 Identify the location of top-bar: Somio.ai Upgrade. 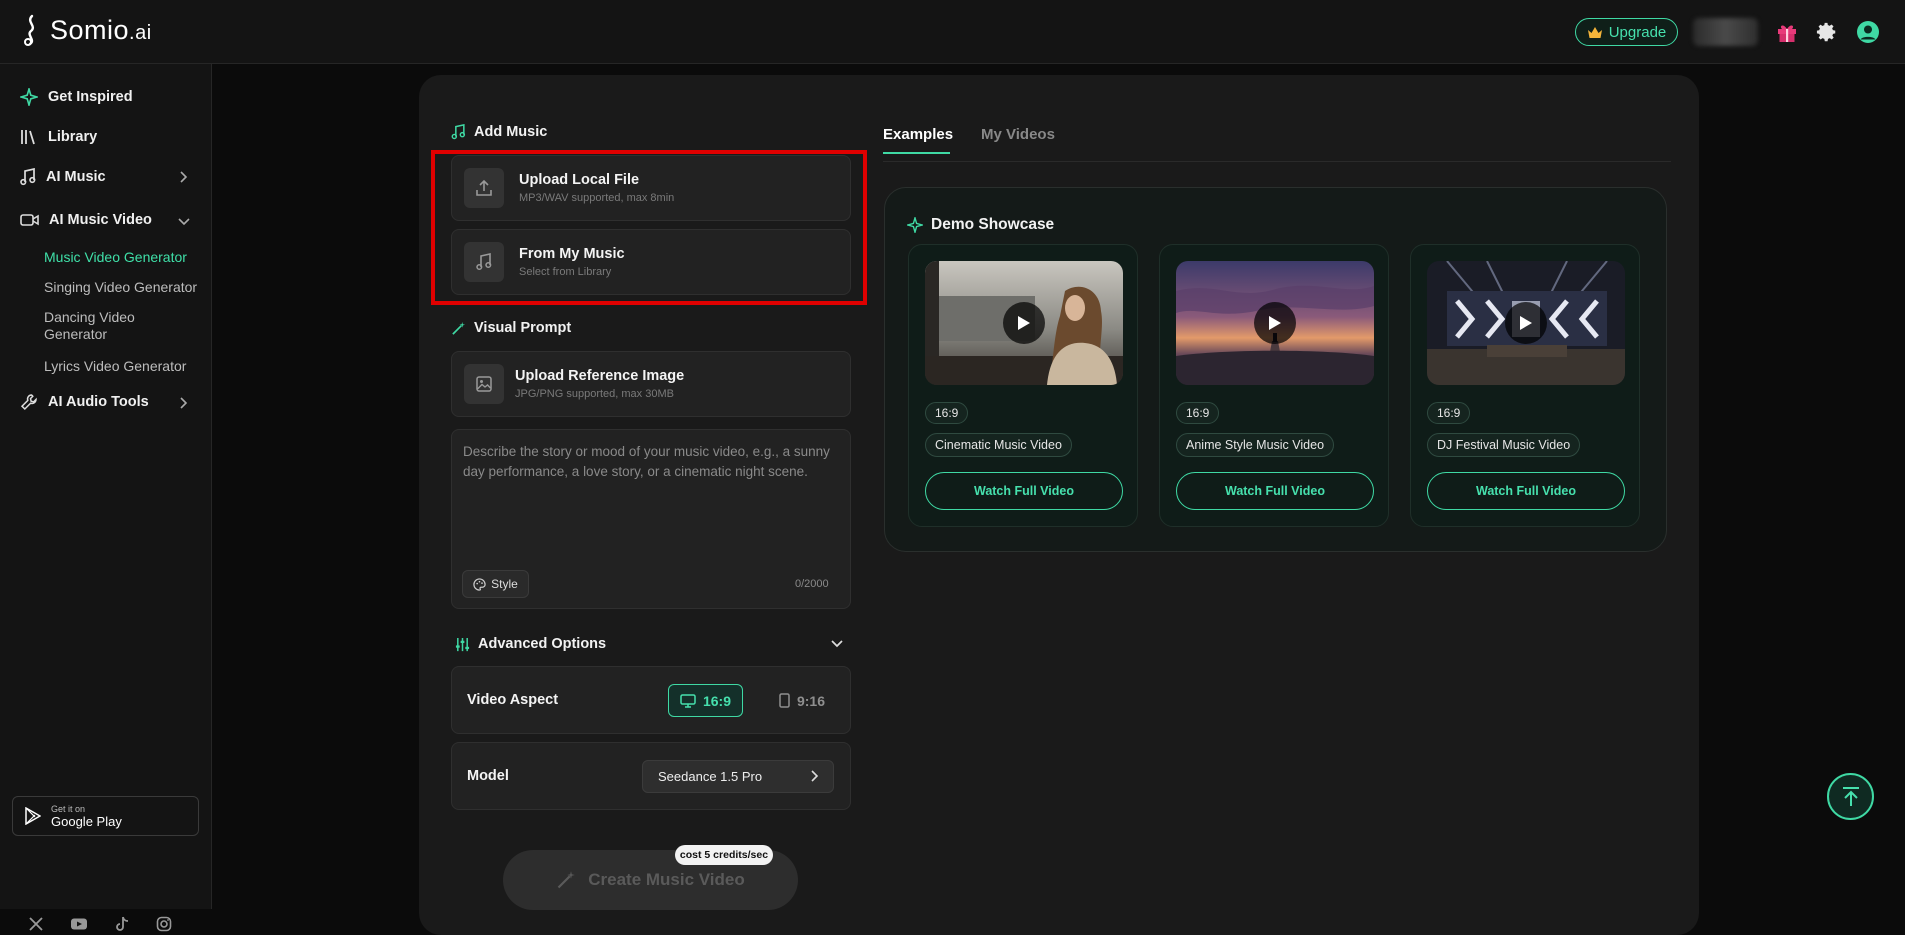
(952, 32).